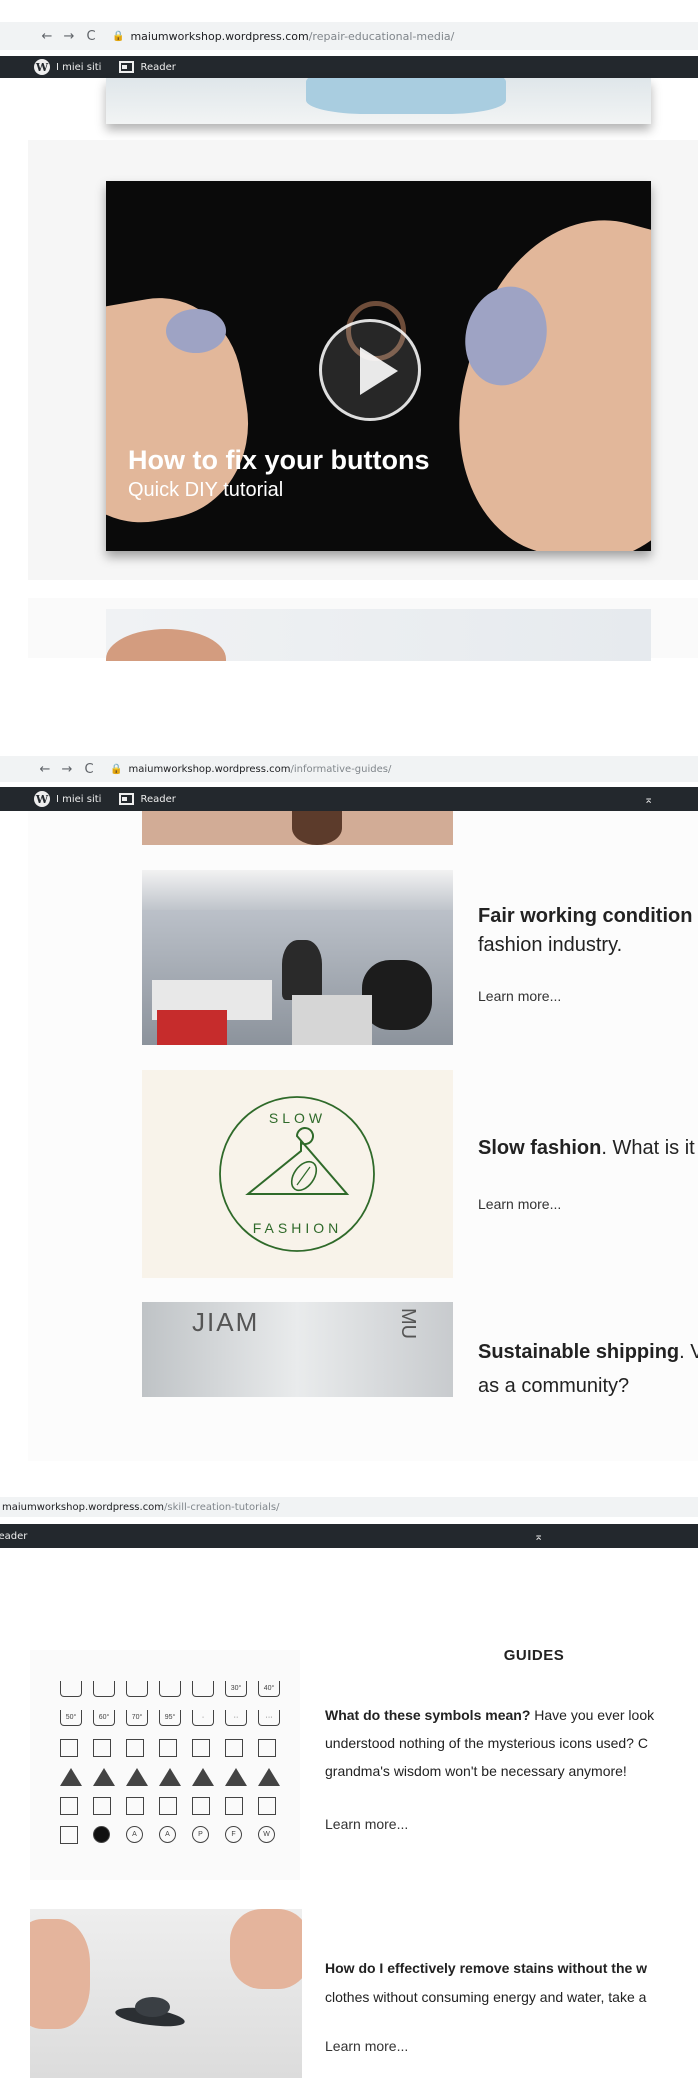 The image size is (698, 2078). I want to click on play-button-icon, so click(370, 370).